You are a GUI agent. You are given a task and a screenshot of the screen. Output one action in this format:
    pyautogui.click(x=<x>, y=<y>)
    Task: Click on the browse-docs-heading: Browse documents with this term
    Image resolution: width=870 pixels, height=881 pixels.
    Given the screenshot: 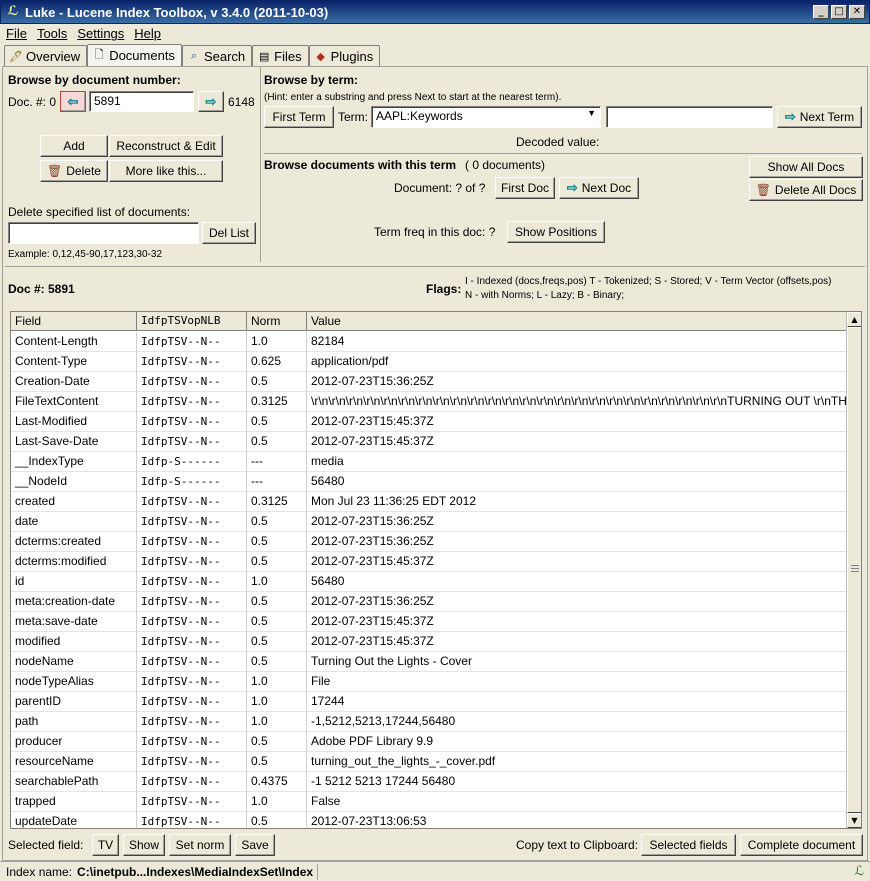 What is the action you would take?
    pyautogui.click(x=360, y=165)
    